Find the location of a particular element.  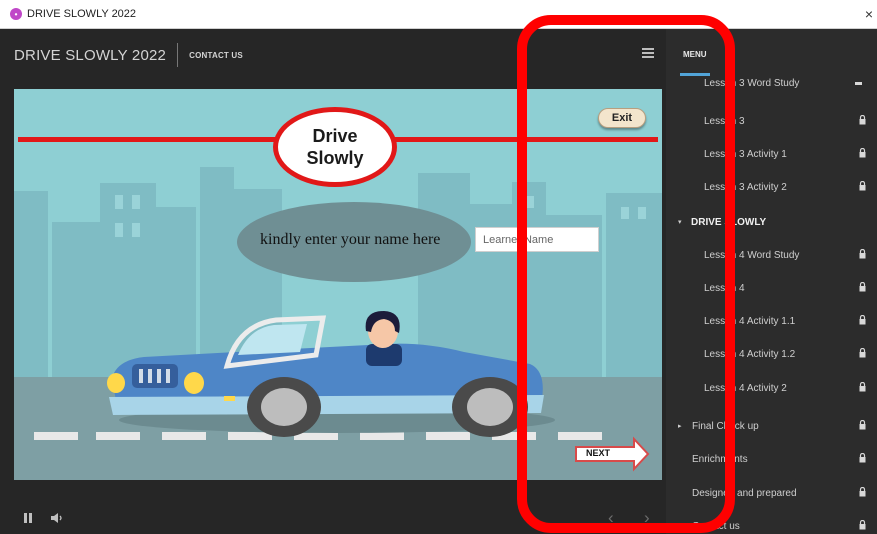

topbar-divider is located at coordinates (178, 55).